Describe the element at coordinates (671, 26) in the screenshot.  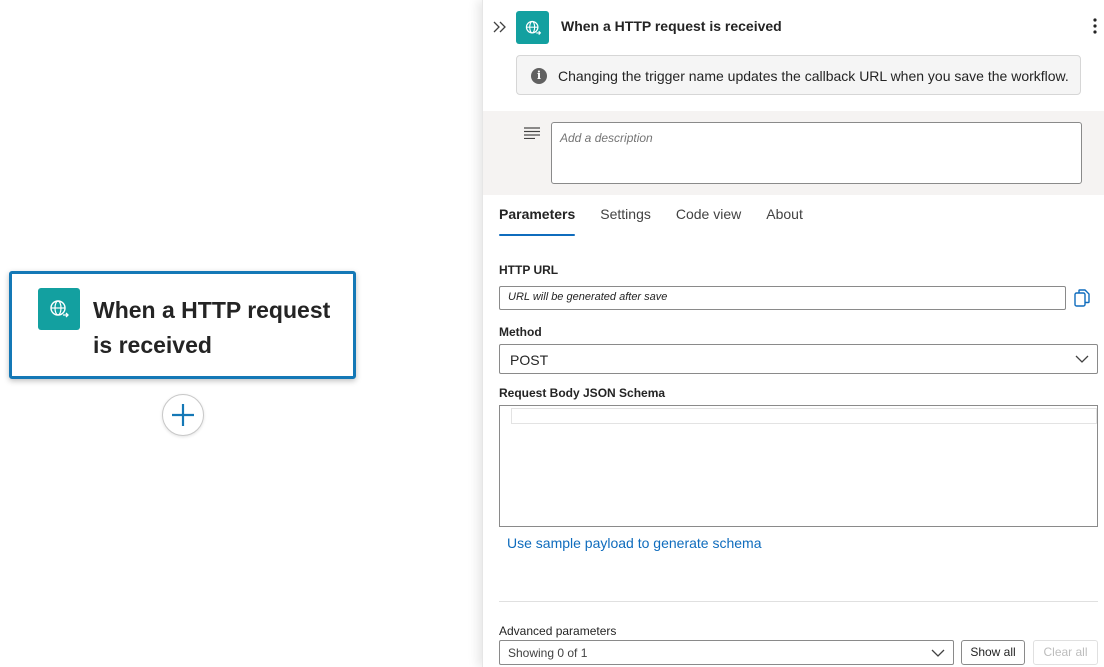
I see `panel-title: When a HTTP request is received` at that location.